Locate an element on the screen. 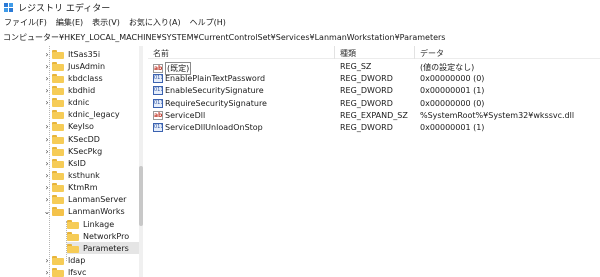 The image size is (600, 277). chevron-down-icon: ⌄ is located at coordinates (47, 212).